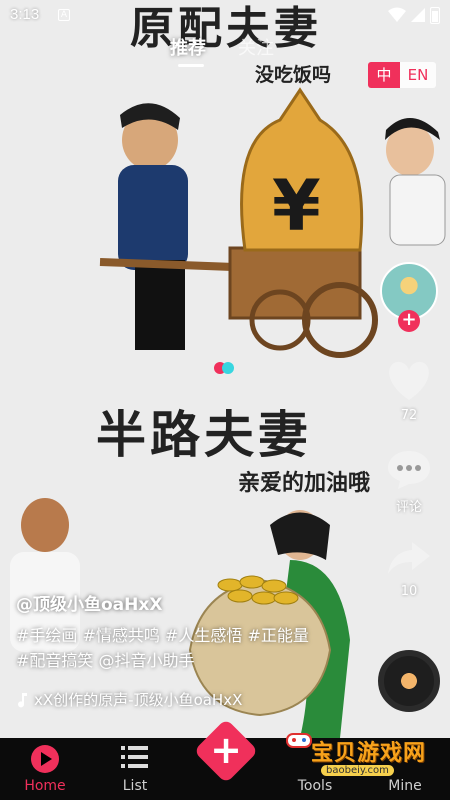 The height and width of the screenshot is (800, 450). What do you see at coordinates (435, 15) in the screenshot?
I see `battery-icon` at bounding box center [435, 15].